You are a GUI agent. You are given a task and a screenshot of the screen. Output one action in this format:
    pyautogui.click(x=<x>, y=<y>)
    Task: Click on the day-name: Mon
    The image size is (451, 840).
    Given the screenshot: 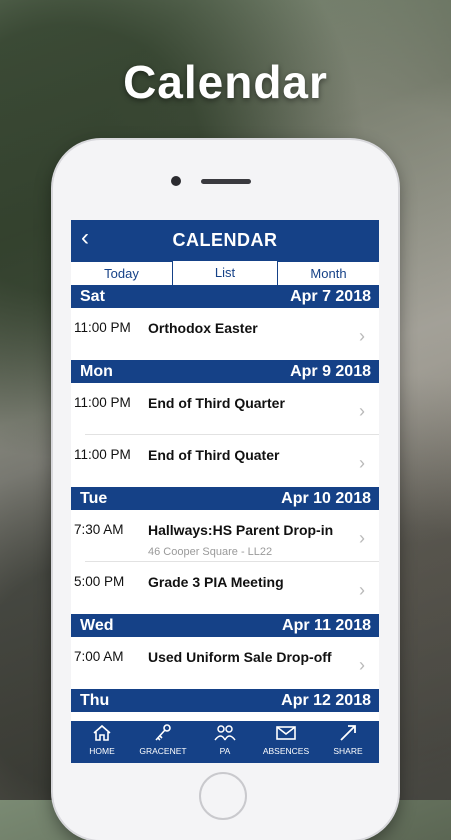 What is the action you would take?
    pyautogui.click(x=96, y=371)
    